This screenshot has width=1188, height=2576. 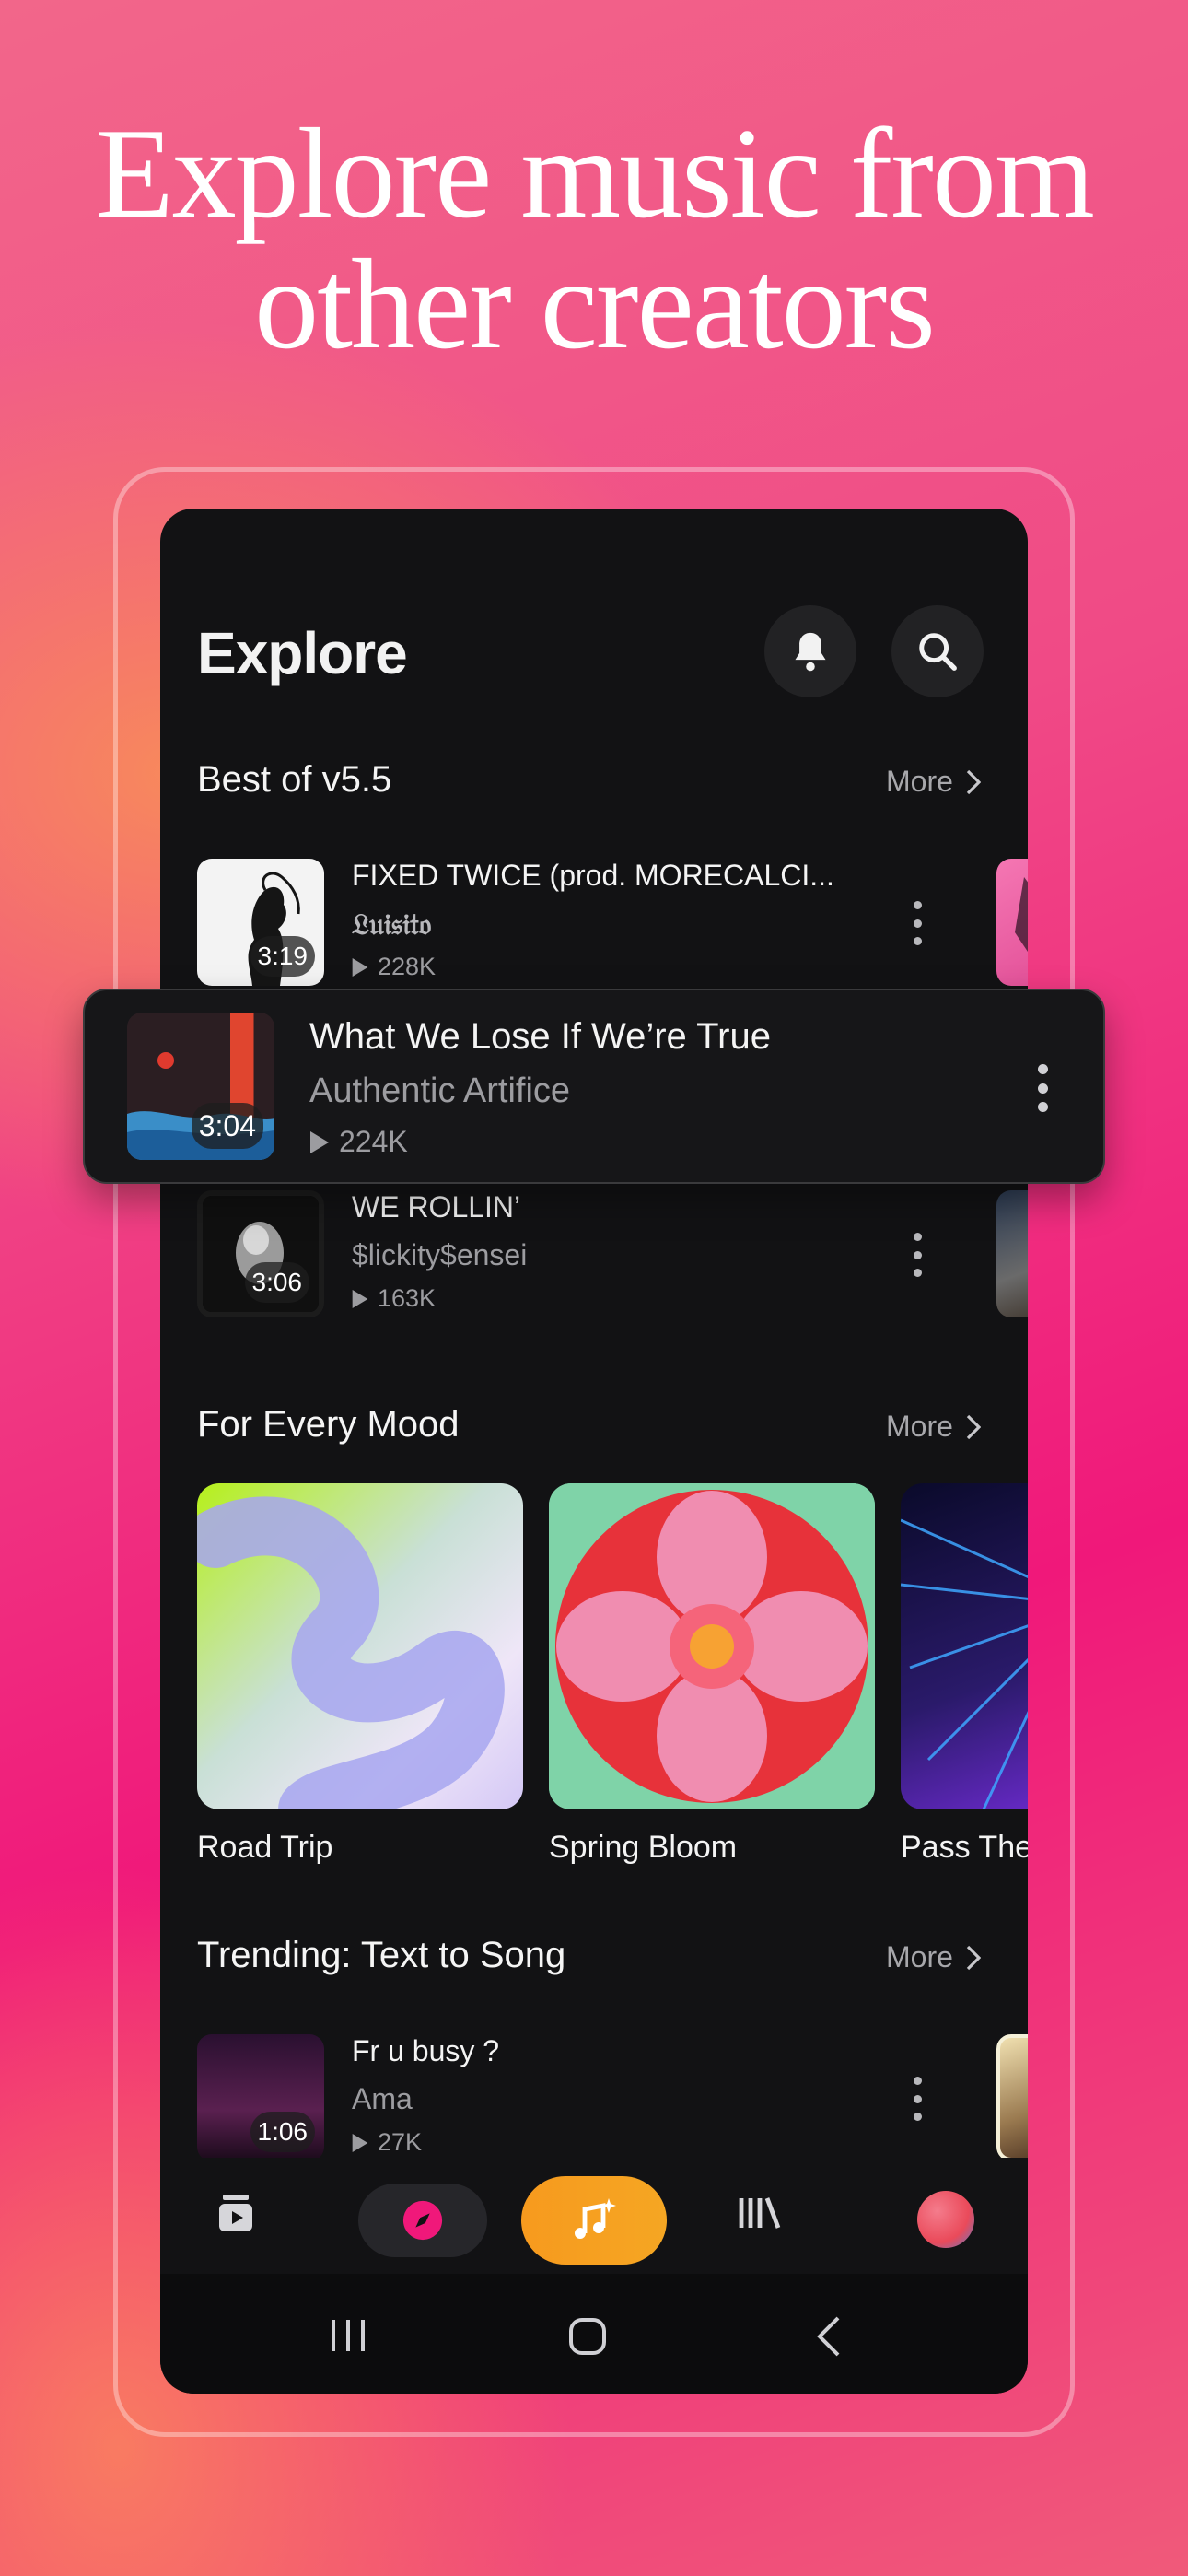 I want to click on play-count-value: 27K, so click(x=400, y=2142).